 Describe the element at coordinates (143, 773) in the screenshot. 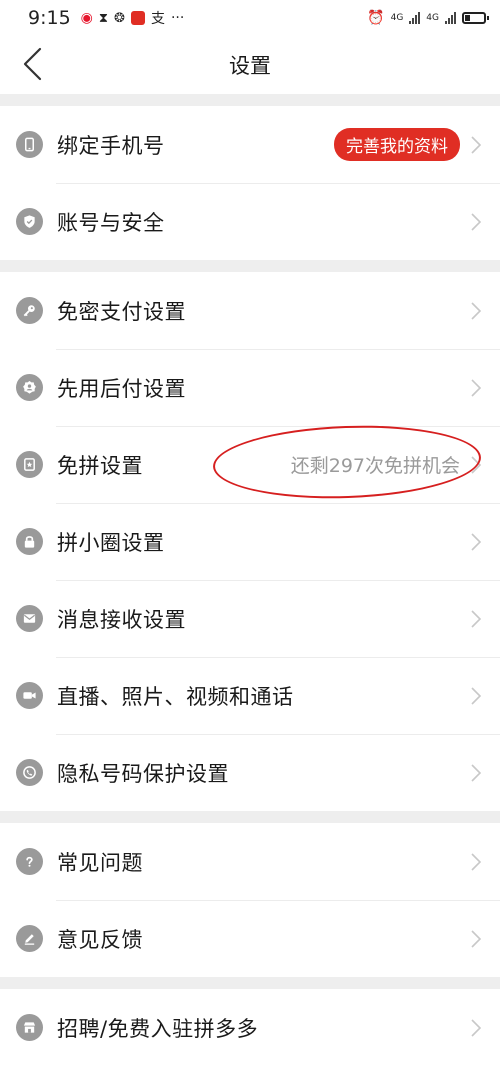

I see `row-label: 隐私号码保护设置` at that location.